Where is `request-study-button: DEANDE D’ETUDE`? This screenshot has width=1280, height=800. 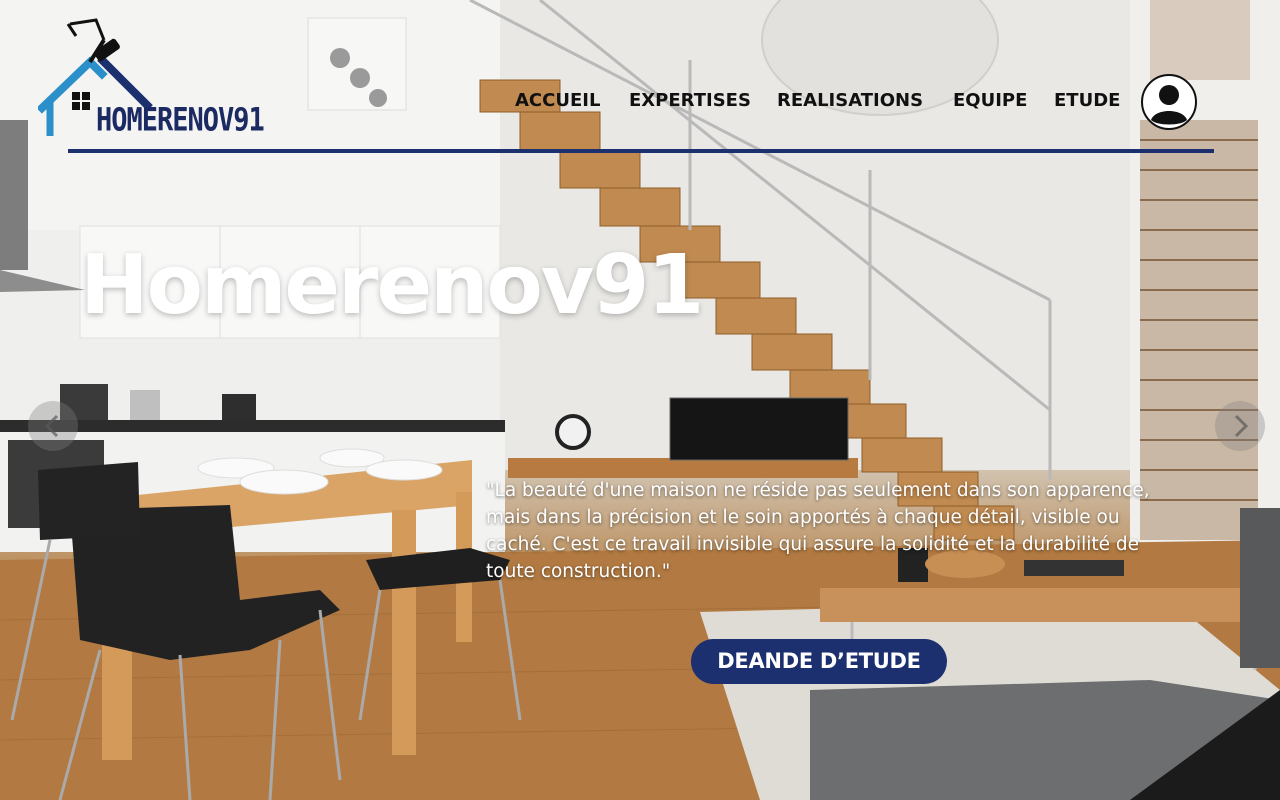
request-study-button: DEANDE D’ETUDE is located at coordinates (819, 661).